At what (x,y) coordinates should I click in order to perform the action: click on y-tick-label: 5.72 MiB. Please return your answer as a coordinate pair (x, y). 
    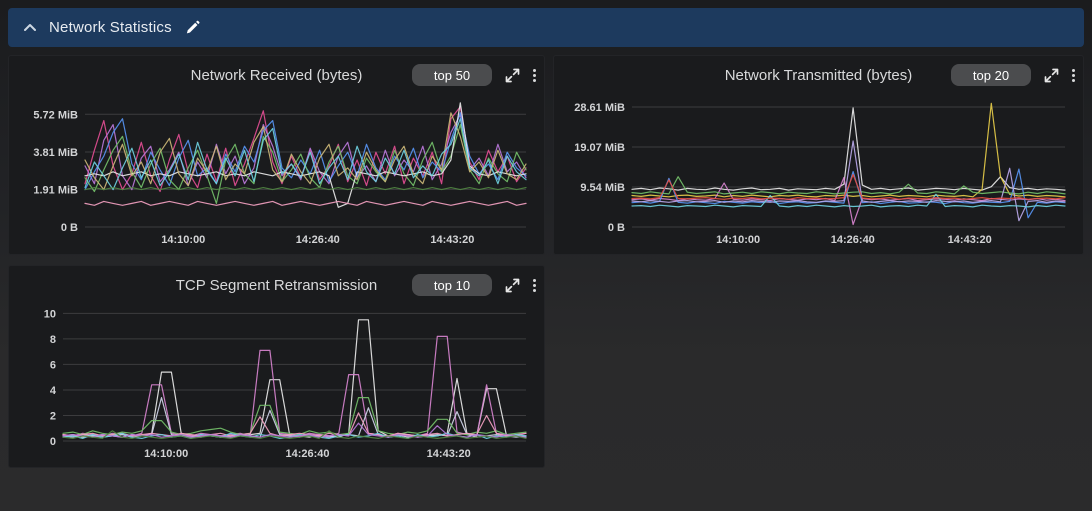
    Looking at the image, I should click on (55, 115).